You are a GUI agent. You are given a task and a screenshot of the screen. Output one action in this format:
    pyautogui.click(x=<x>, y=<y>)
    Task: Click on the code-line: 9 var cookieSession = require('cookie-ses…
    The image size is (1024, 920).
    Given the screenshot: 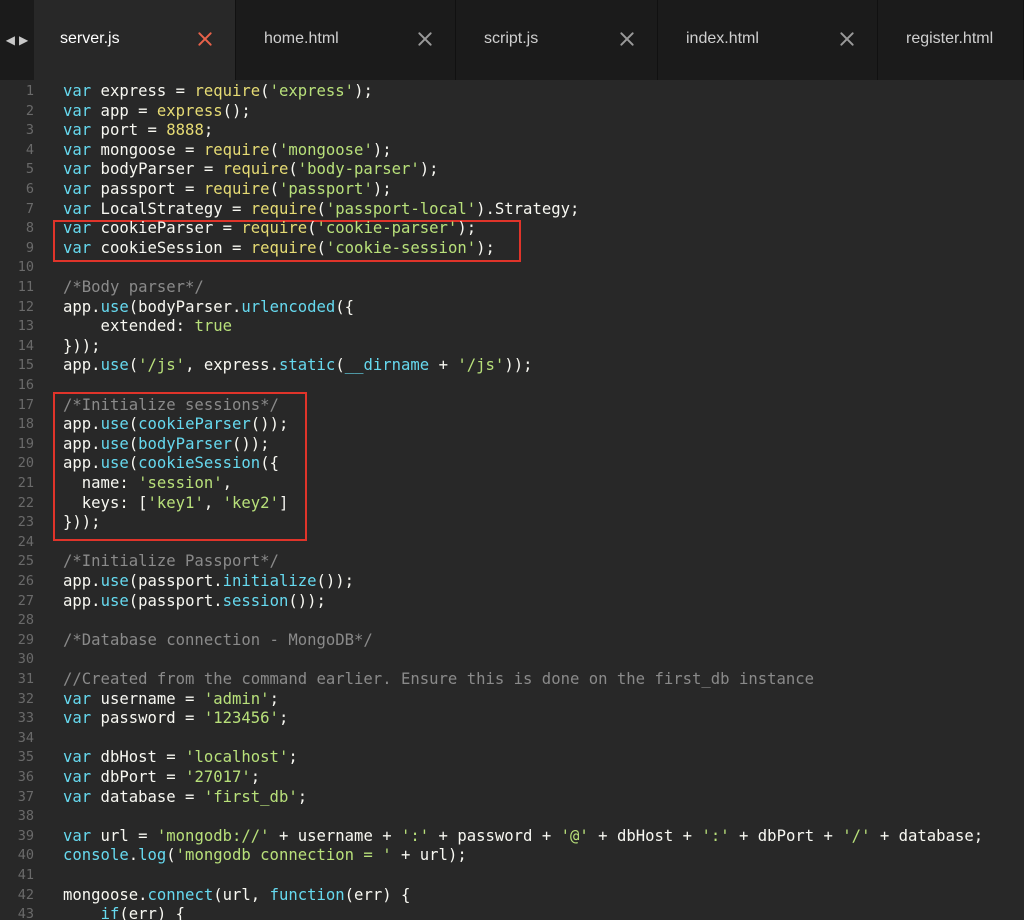 What is the action you would take?
    pyautogui.click(x=512, y=249)
    